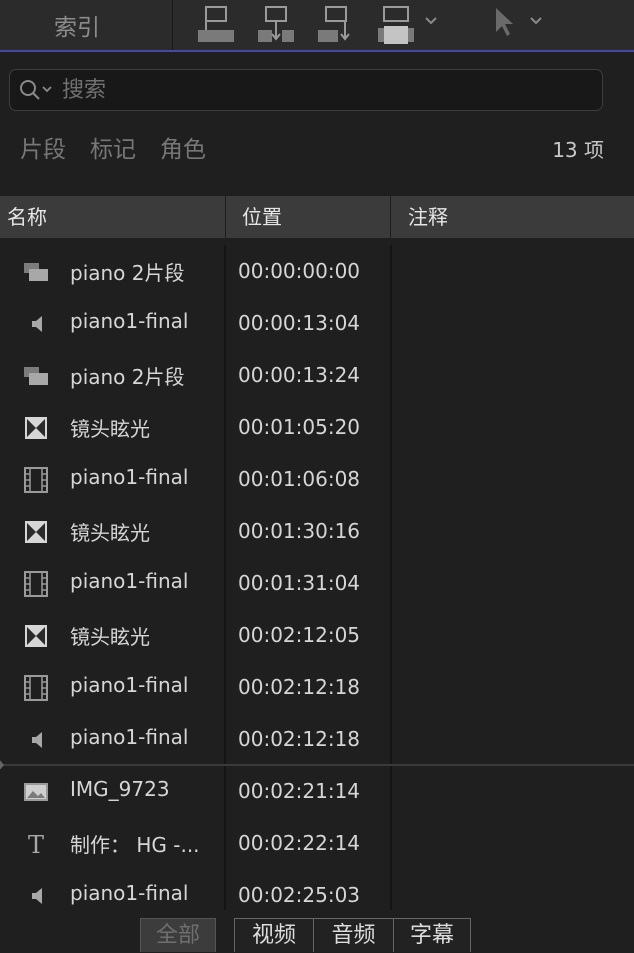  Describe the element at coordinates (183, 147) in the screenshot. I see `filter-roles: 角色` at that location.